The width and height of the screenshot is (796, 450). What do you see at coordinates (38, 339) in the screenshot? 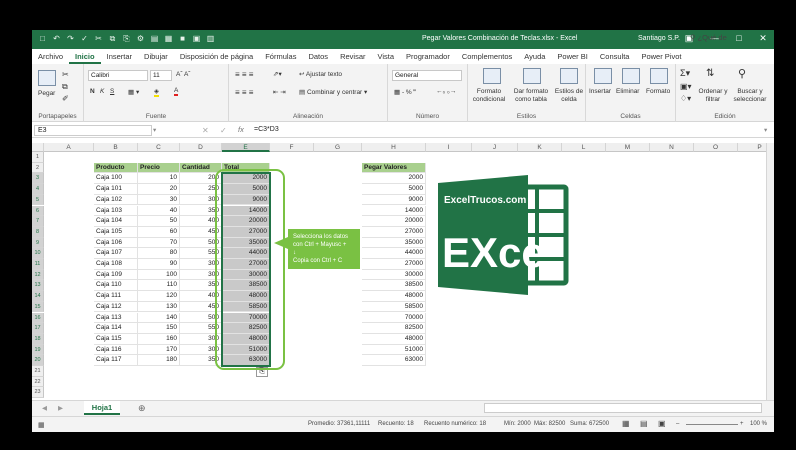
I see `row-header: 18` at bounding box center [38, 339].